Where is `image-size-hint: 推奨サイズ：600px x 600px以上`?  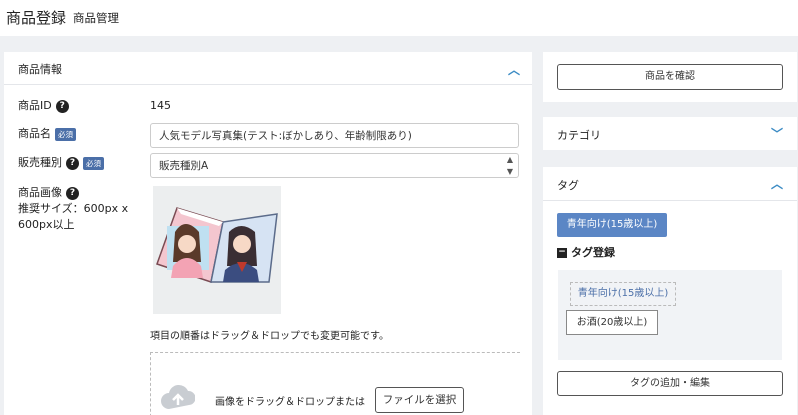 image-size-hint: 推奨サイズ：600px x 600px以上 is located at coordinates (73, 216).